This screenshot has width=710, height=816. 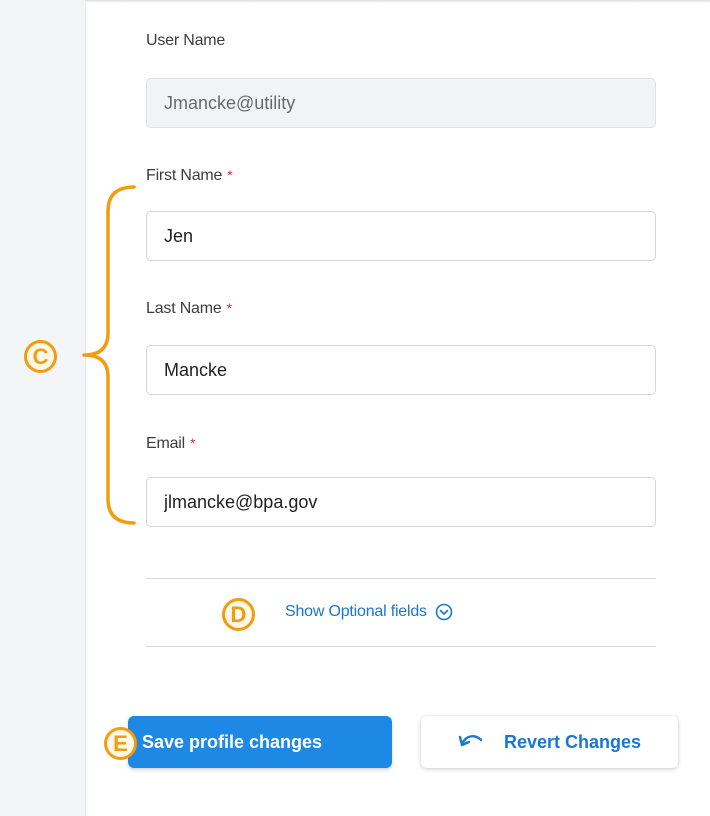 I want to click on annotation-marker-e: E, so click(x=120, y=743).